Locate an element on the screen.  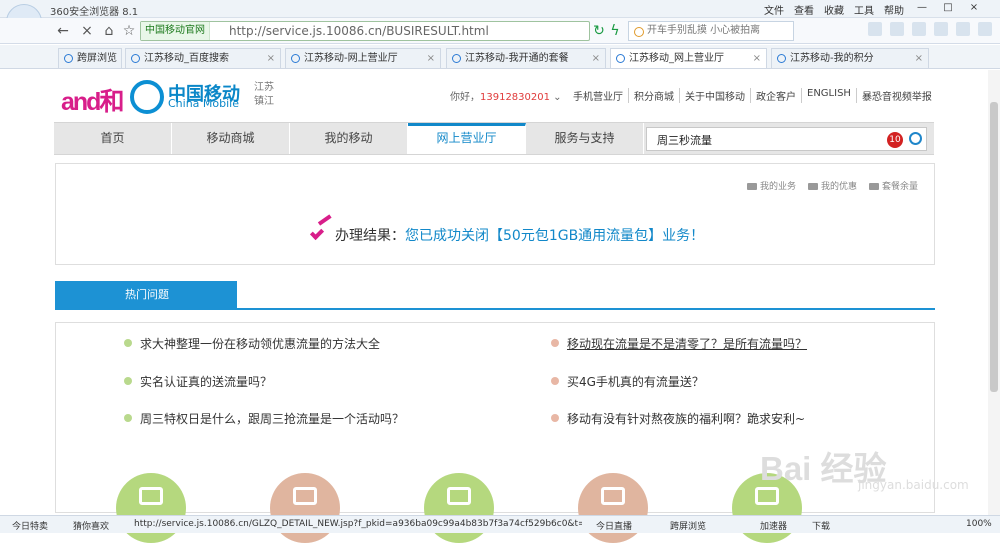
region-selector: 江苏 镇江 is located at coordinates (264, 95).